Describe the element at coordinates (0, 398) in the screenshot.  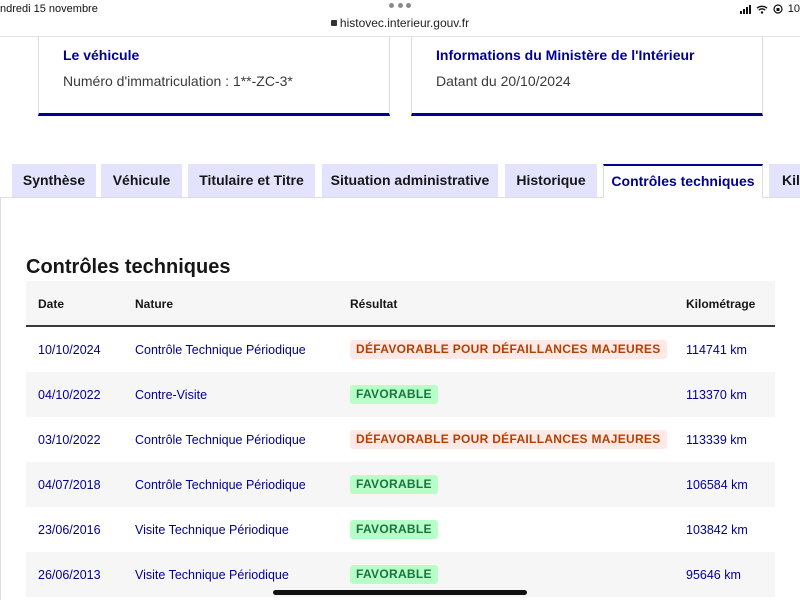
I see `panel-left-border` at that location.